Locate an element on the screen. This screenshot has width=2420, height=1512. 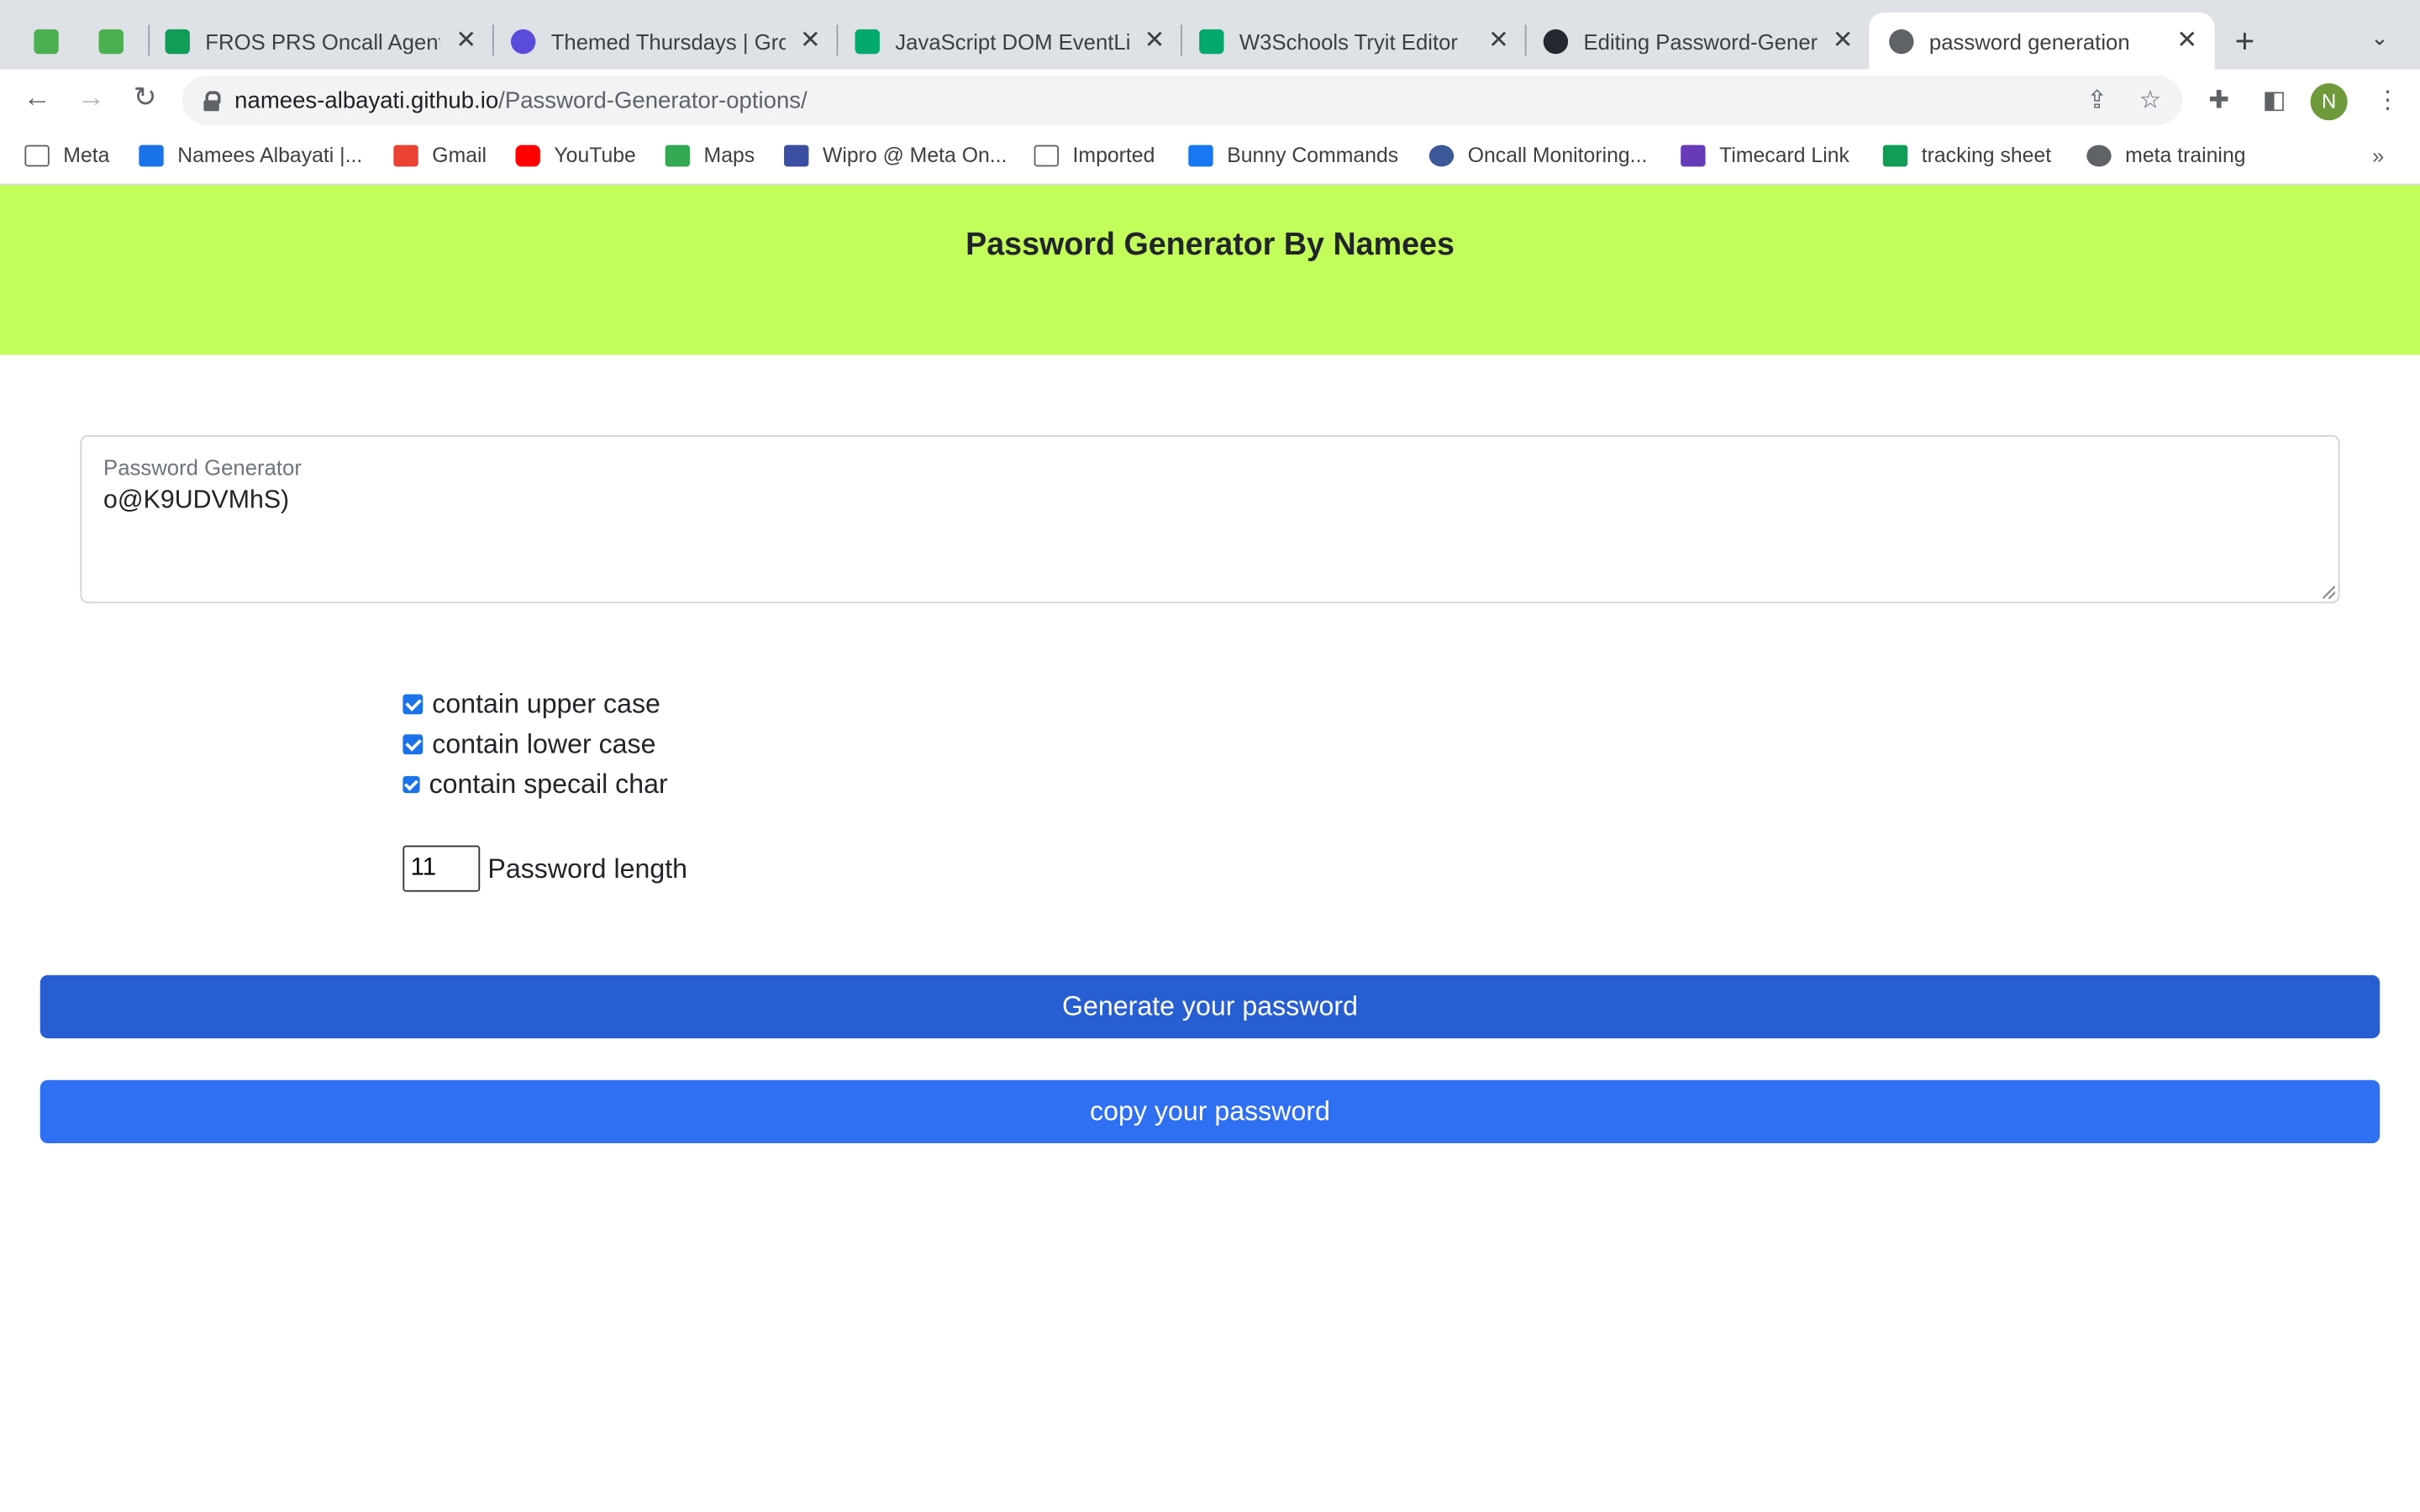
task-check-icon is located at coordinates (111, 41).